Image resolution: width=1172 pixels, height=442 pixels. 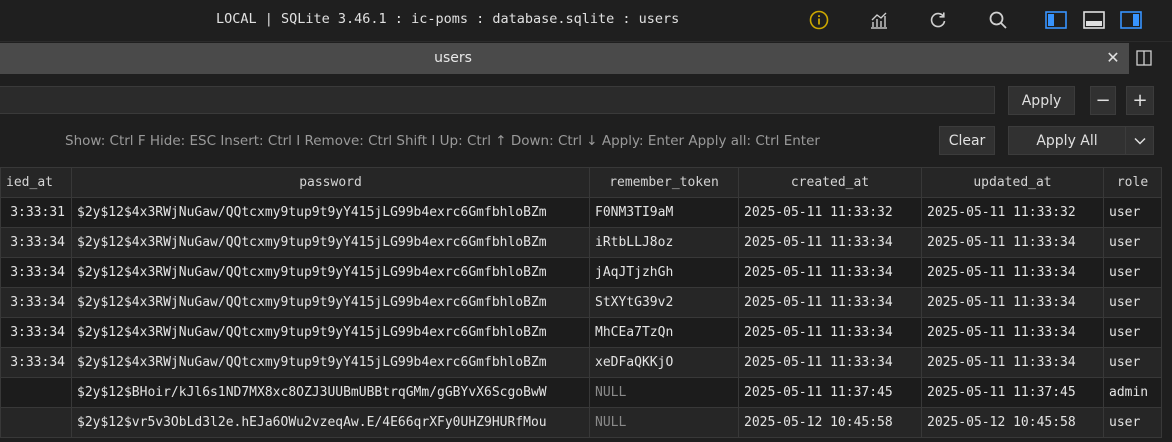 What do you see at coordinates (998, 20) in the screenshot?
I see `search-icon` at bounding box center [998, 20].